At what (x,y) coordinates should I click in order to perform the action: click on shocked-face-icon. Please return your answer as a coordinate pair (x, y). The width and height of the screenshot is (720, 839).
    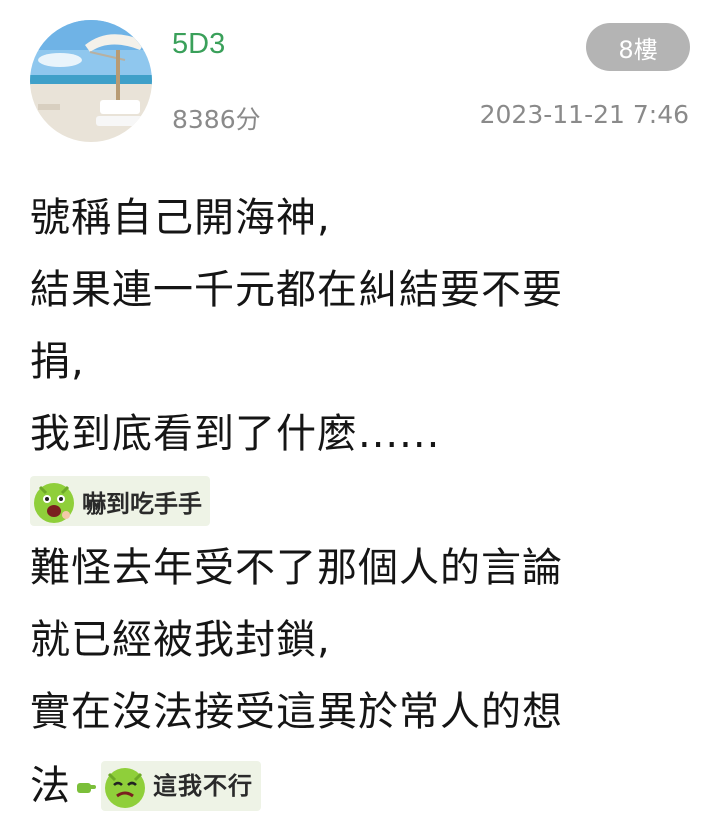
    Looking at the image, I should click on (54, 503).